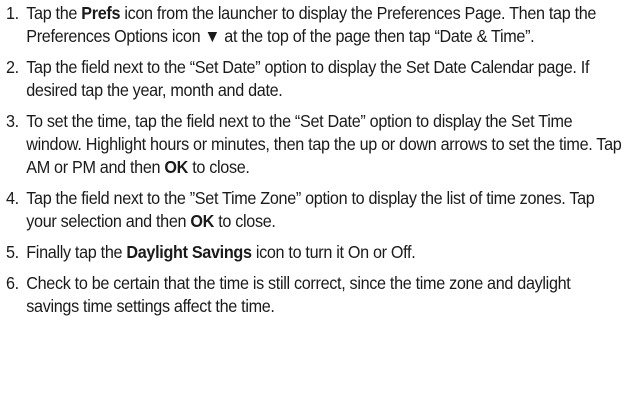 The height and width of the screenshot is (396, 631). I want to click on step-number: 5., so click(12, 251).